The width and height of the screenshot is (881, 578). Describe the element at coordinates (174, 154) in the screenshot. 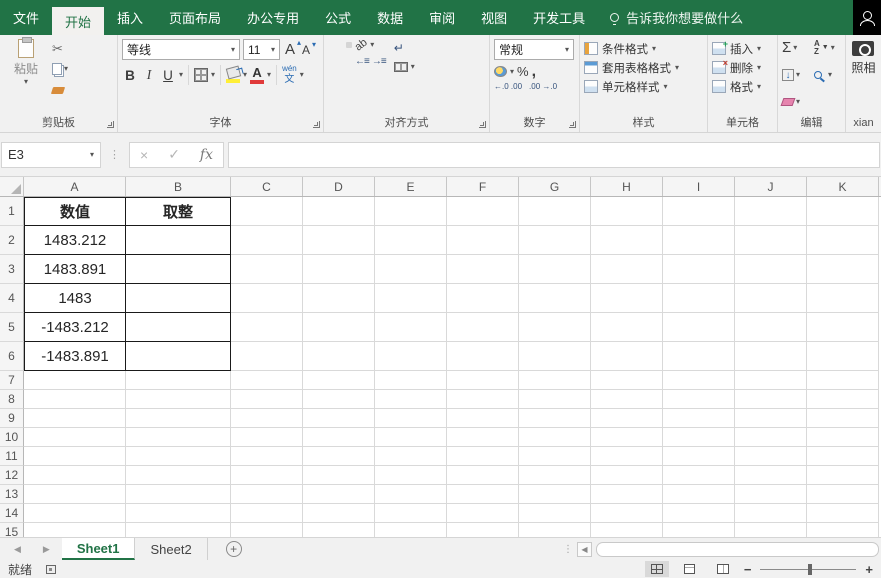

I see `enter-button: ✓` at that location.